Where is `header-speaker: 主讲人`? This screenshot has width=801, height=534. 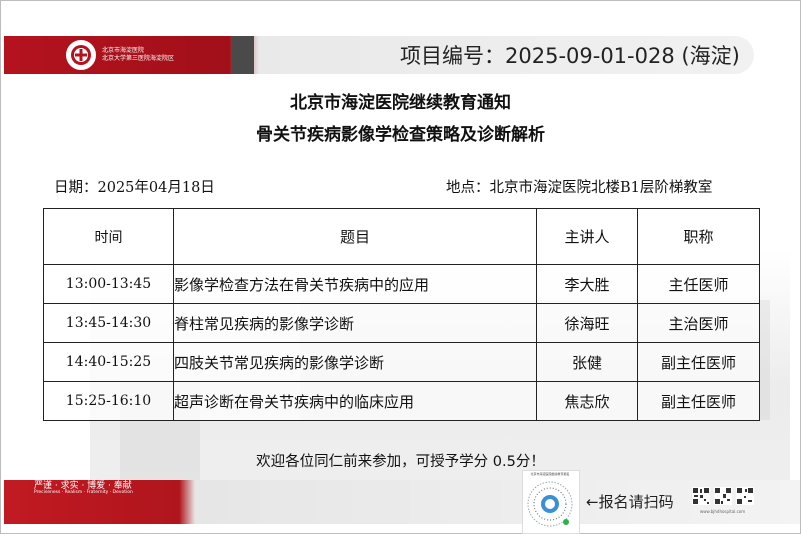
header-speaker: 主讲人 is located at coordinates (587, 236).